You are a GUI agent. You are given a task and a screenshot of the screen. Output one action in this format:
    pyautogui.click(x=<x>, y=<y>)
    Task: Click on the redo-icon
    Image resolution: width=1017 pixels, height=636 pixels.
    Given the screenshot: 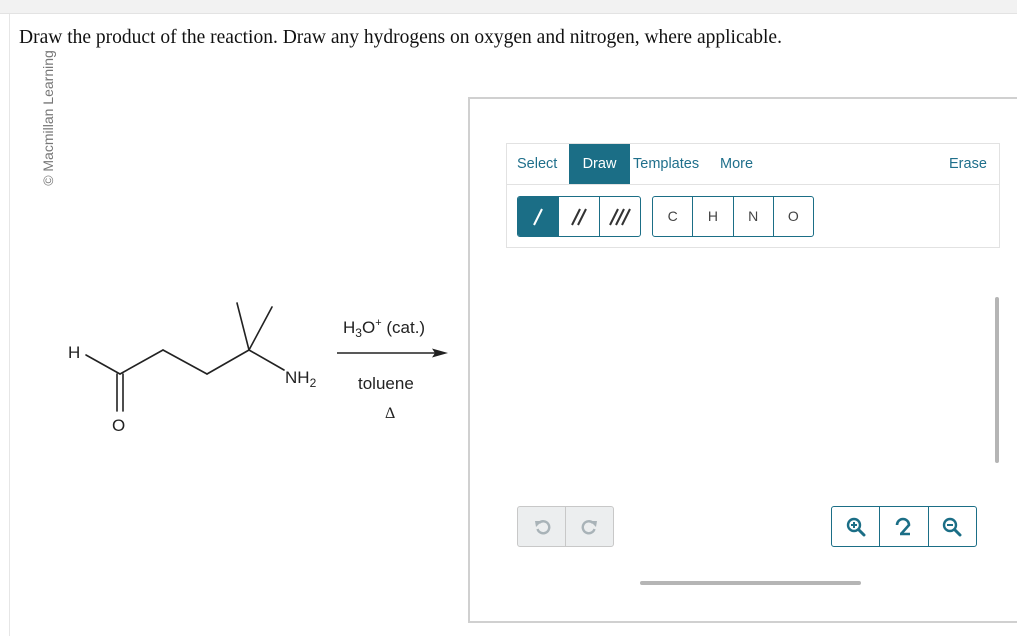 What is the action you would take?
    pyautogui.click(x=589, y=526)
    